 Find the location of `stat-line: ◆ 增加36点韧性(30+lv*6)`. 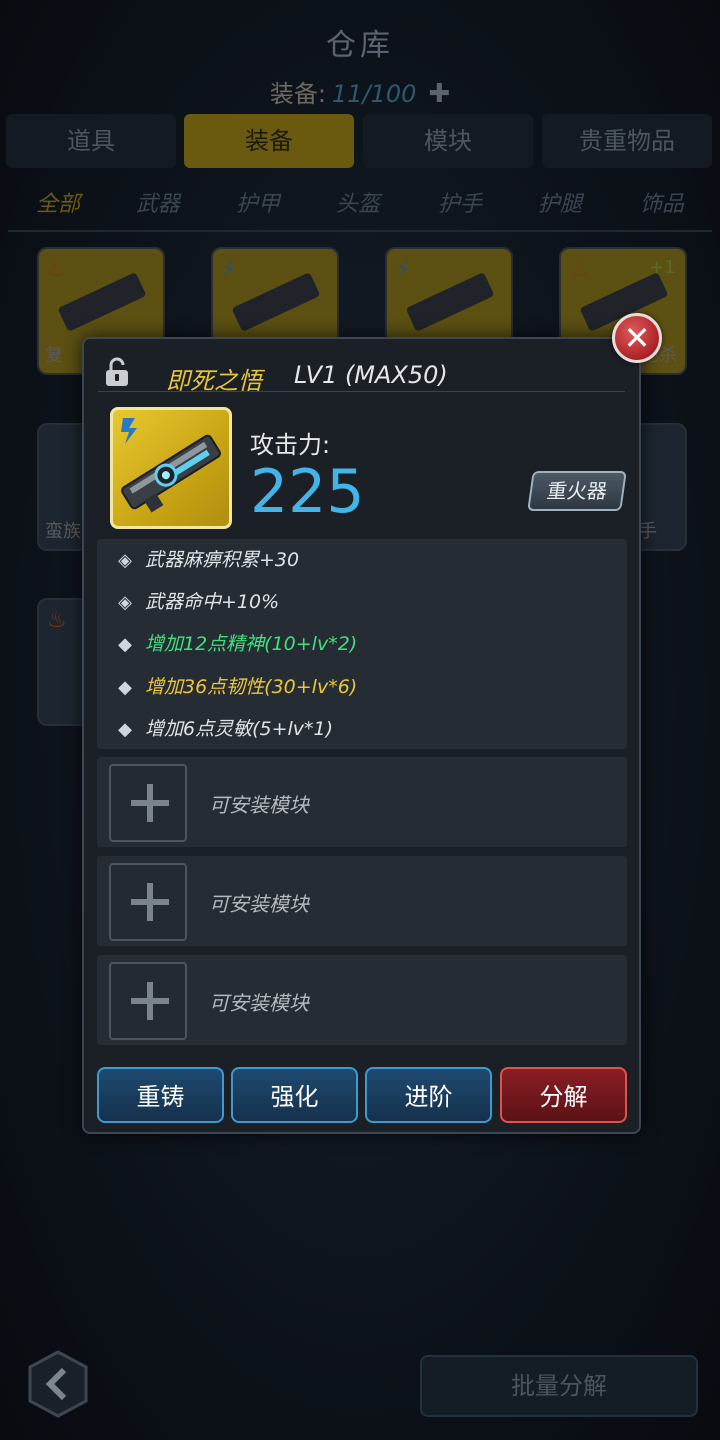

stat-line: ◆ 增加36点韧性(30+lv*6) is located at coordinates (236, 687).